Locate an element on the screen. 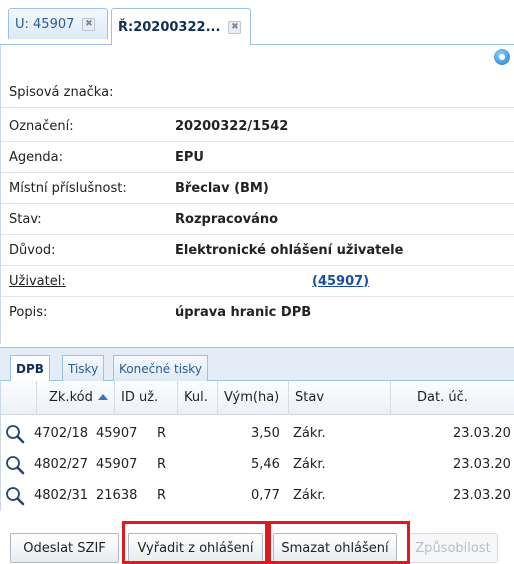 The width and height of the screenshot is (514, 564). field-stav: Stav: Rozpracováno is located at coordinates (257, 219).